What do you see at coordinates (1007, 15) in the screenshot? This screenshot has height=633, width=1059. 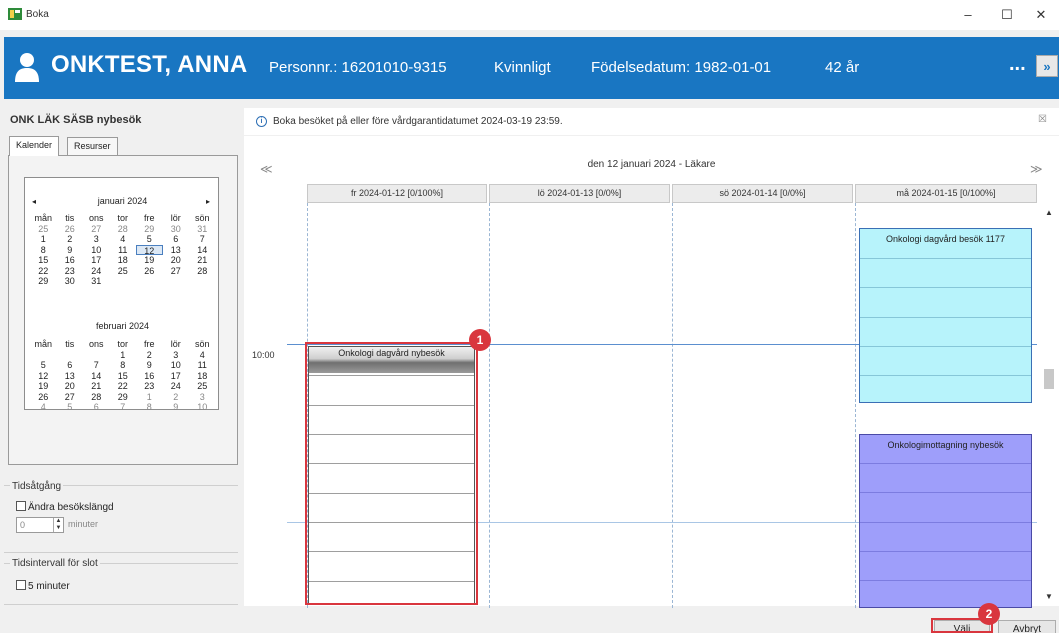 I see `maximize-button: ☐` at bounding box center [1007, 15].